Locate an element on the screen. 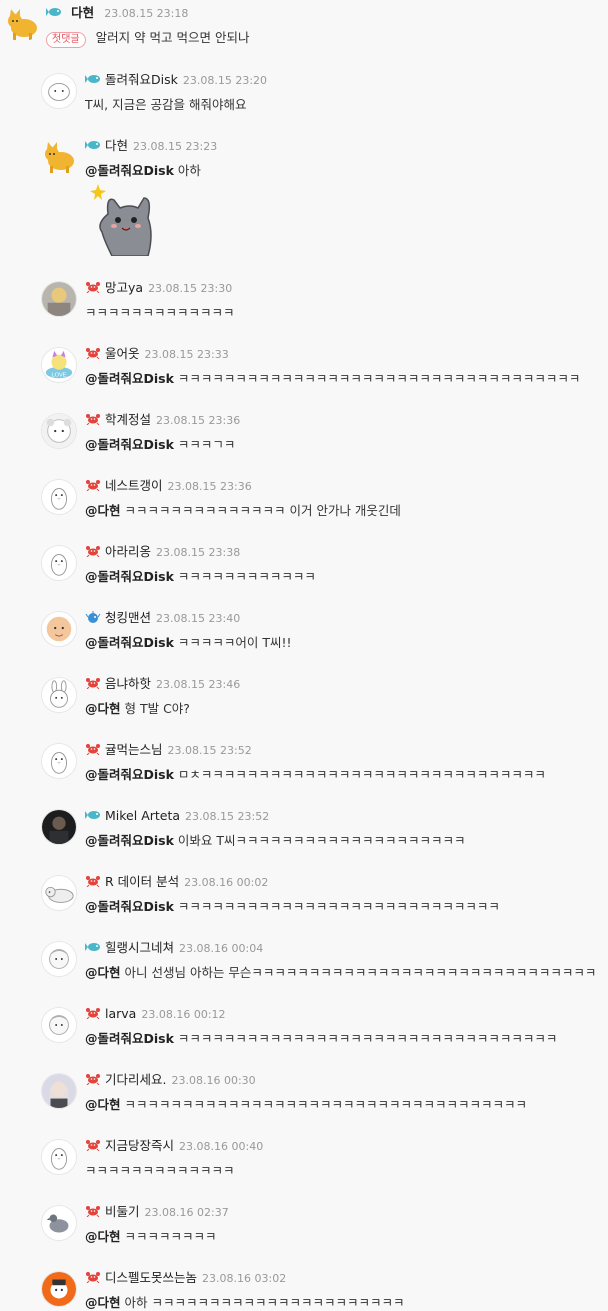 This screenshot has height=1311, width=608. comment-body: @다현 ㅋㅋㅋㅋㅋㅋㅋㅋㅋㅋㅋㅋㅋㅋㅋㅋㅋㅋㅋㅋㅋㅋㅋㅋㅋㅋㅋㅋㅋㅋㅋㅋㅋㅋㅋ is located at coordinates (306, 1103).